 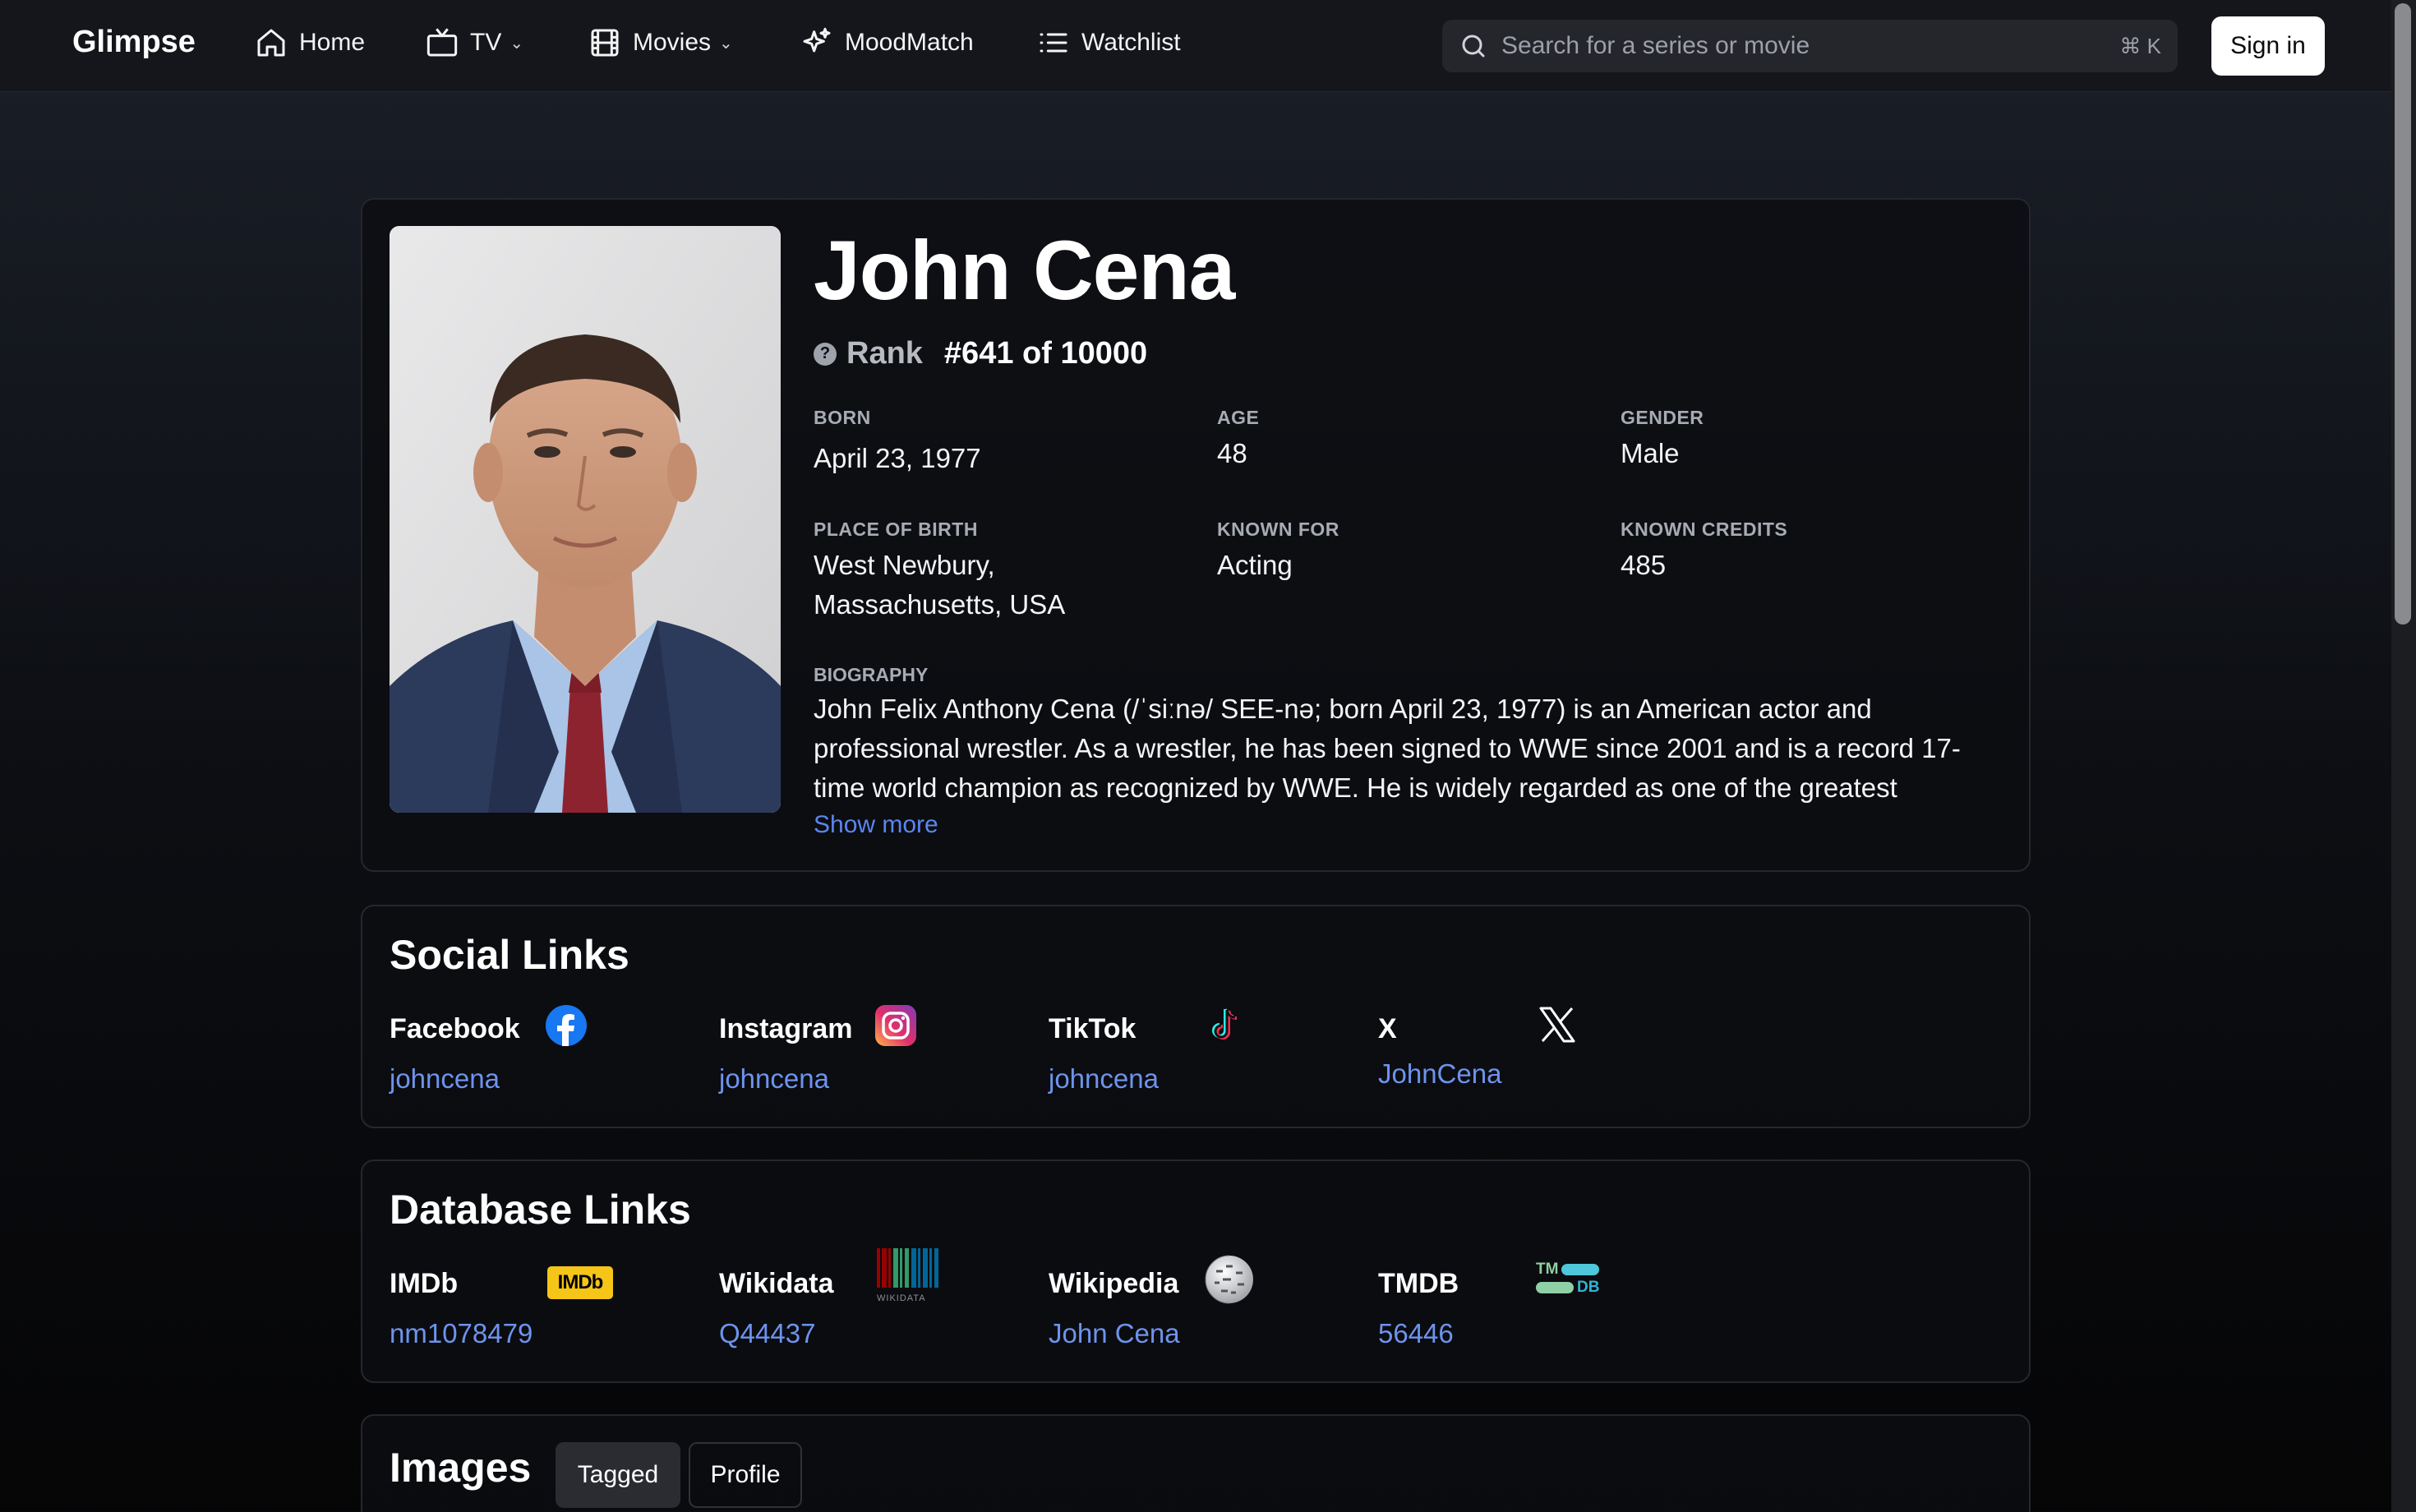 What do you see at coordinates (1571, 1278) in the screenshot?
I see `tmdb-icon: TM DB` at bounding box center [1571, 1278].